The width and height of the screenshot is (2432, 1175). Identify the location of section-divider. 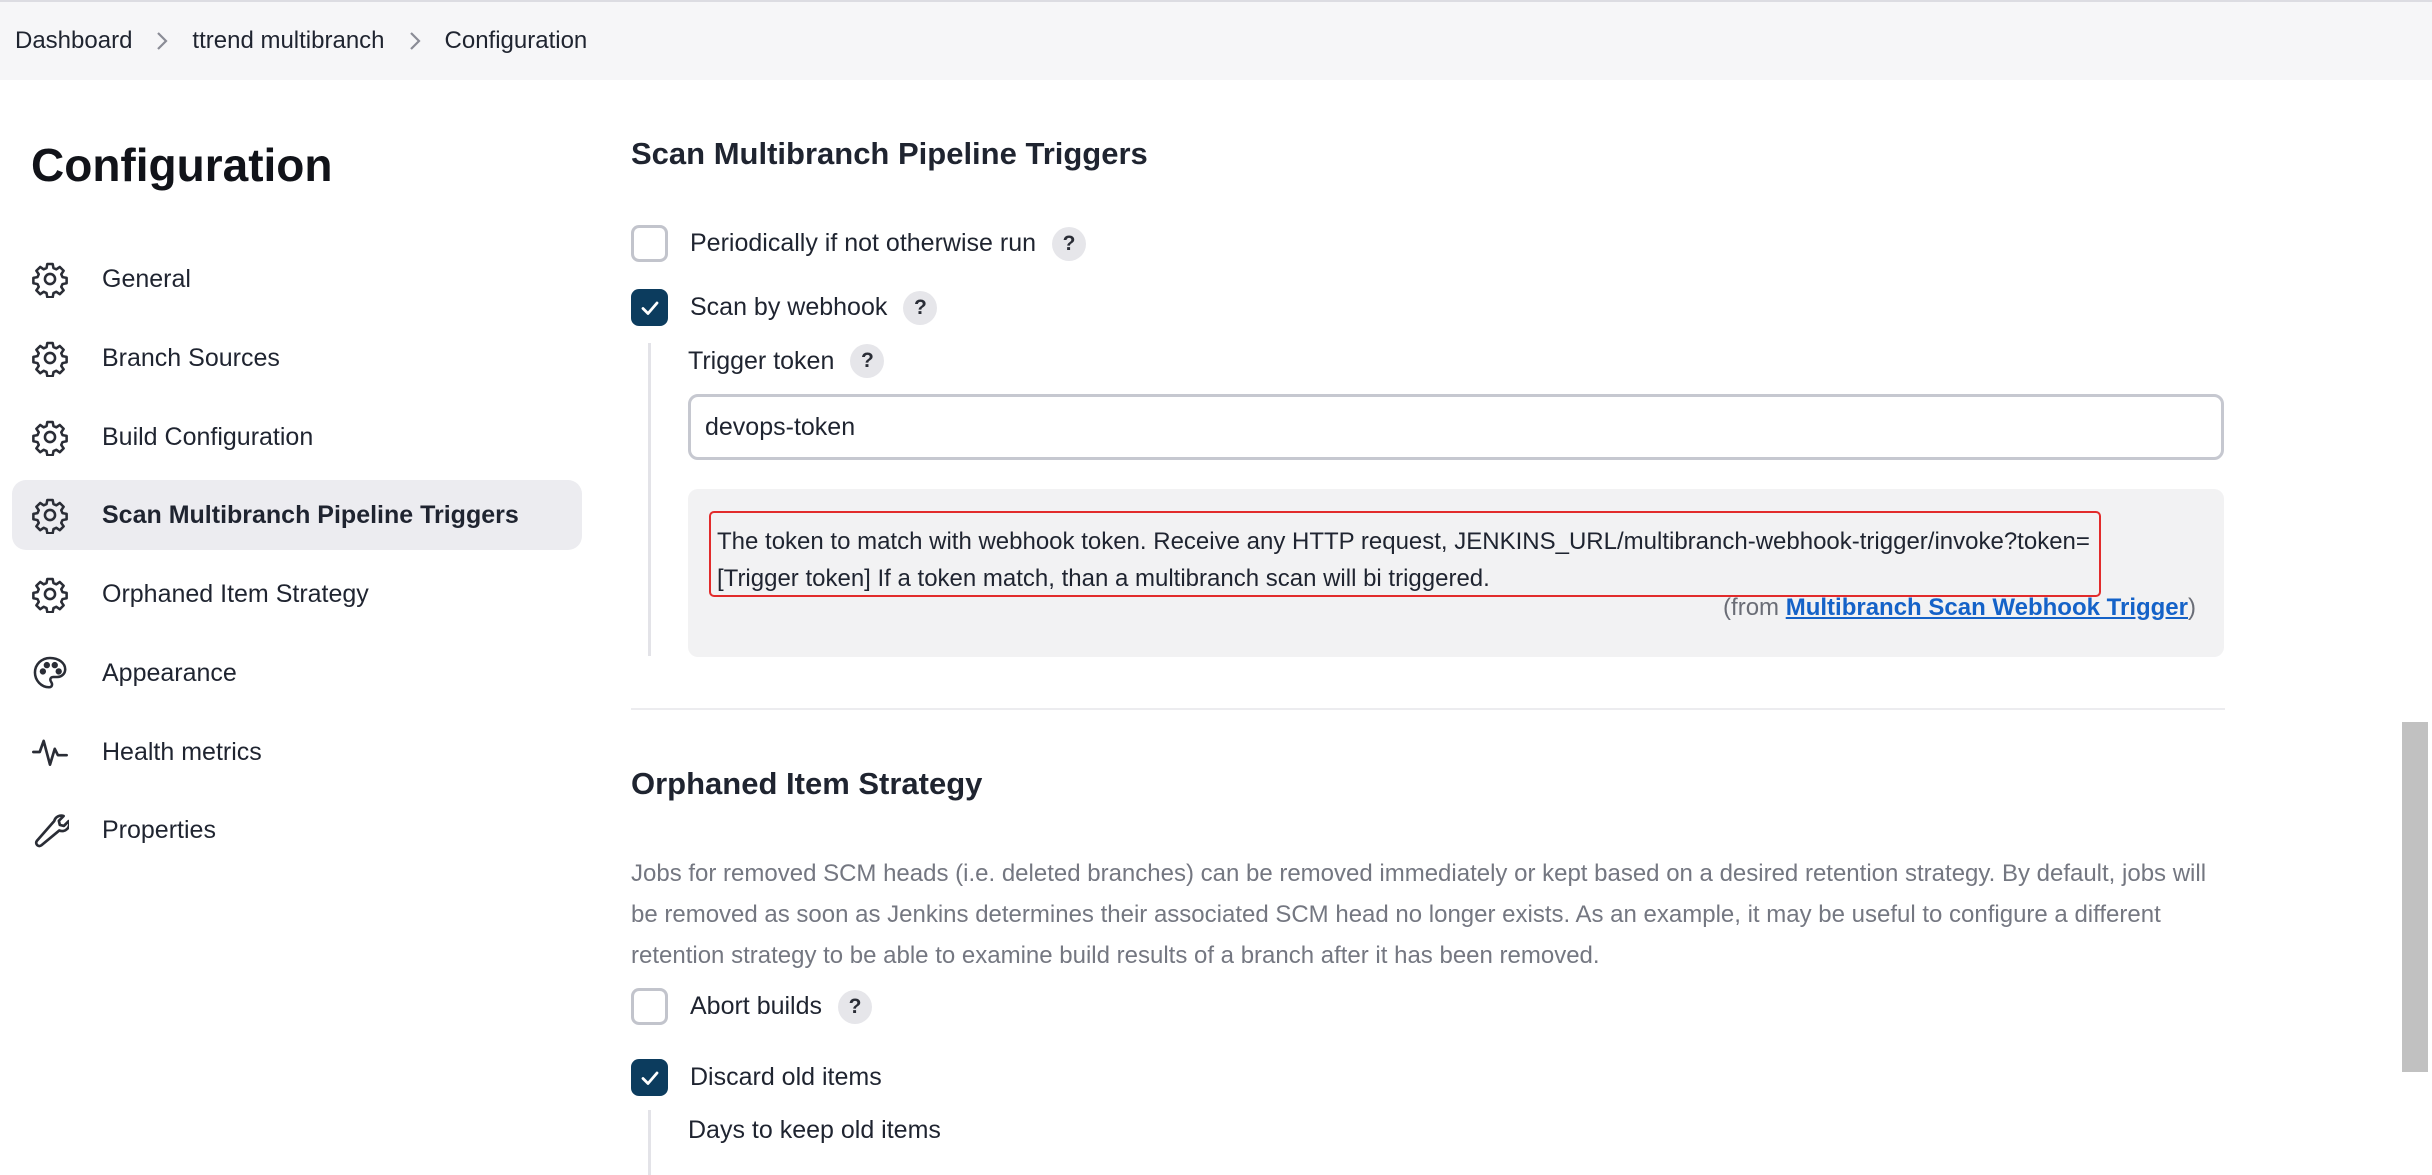
(1428, 709).